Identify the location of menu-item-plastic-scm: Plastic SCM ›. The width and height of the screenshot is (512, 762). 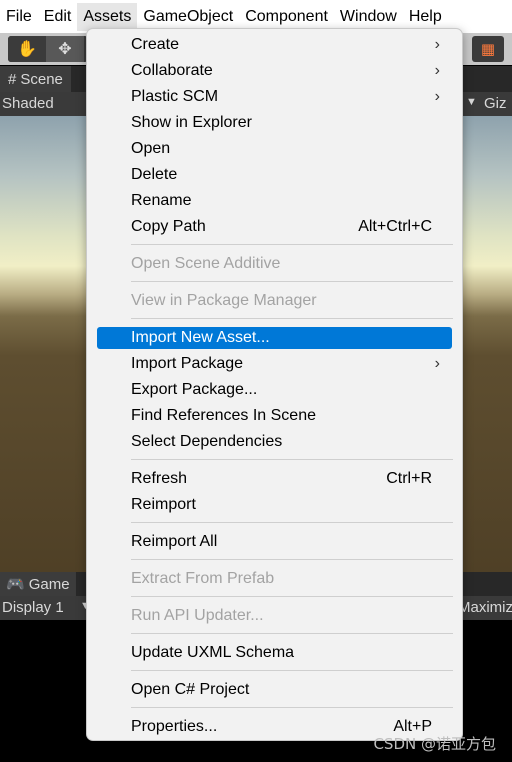
(274, 97).